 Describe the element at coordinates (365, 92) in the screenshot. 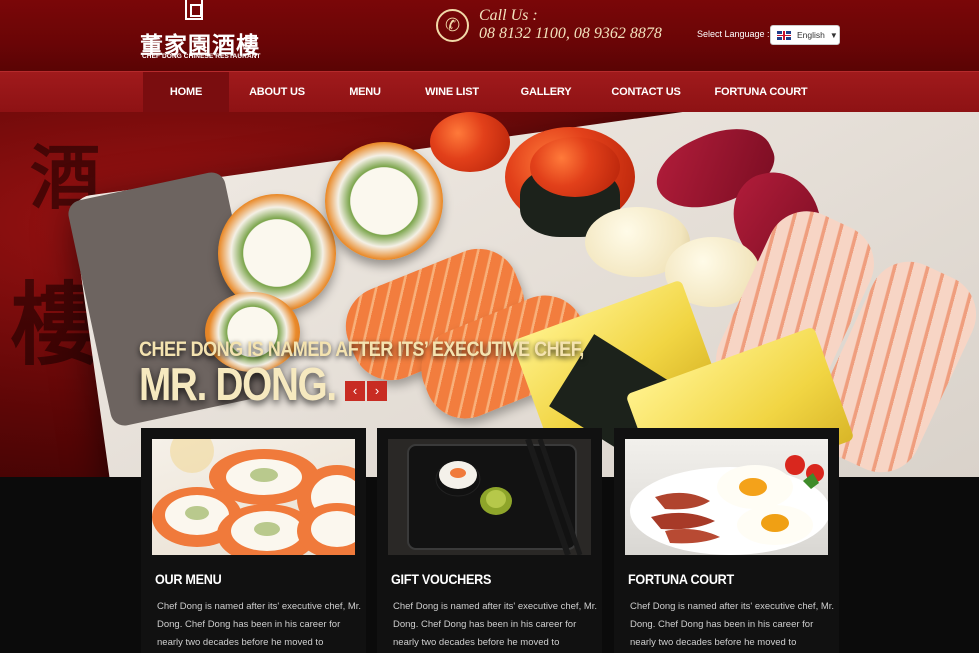

I see `nav-item-menu: MENU` at that location.